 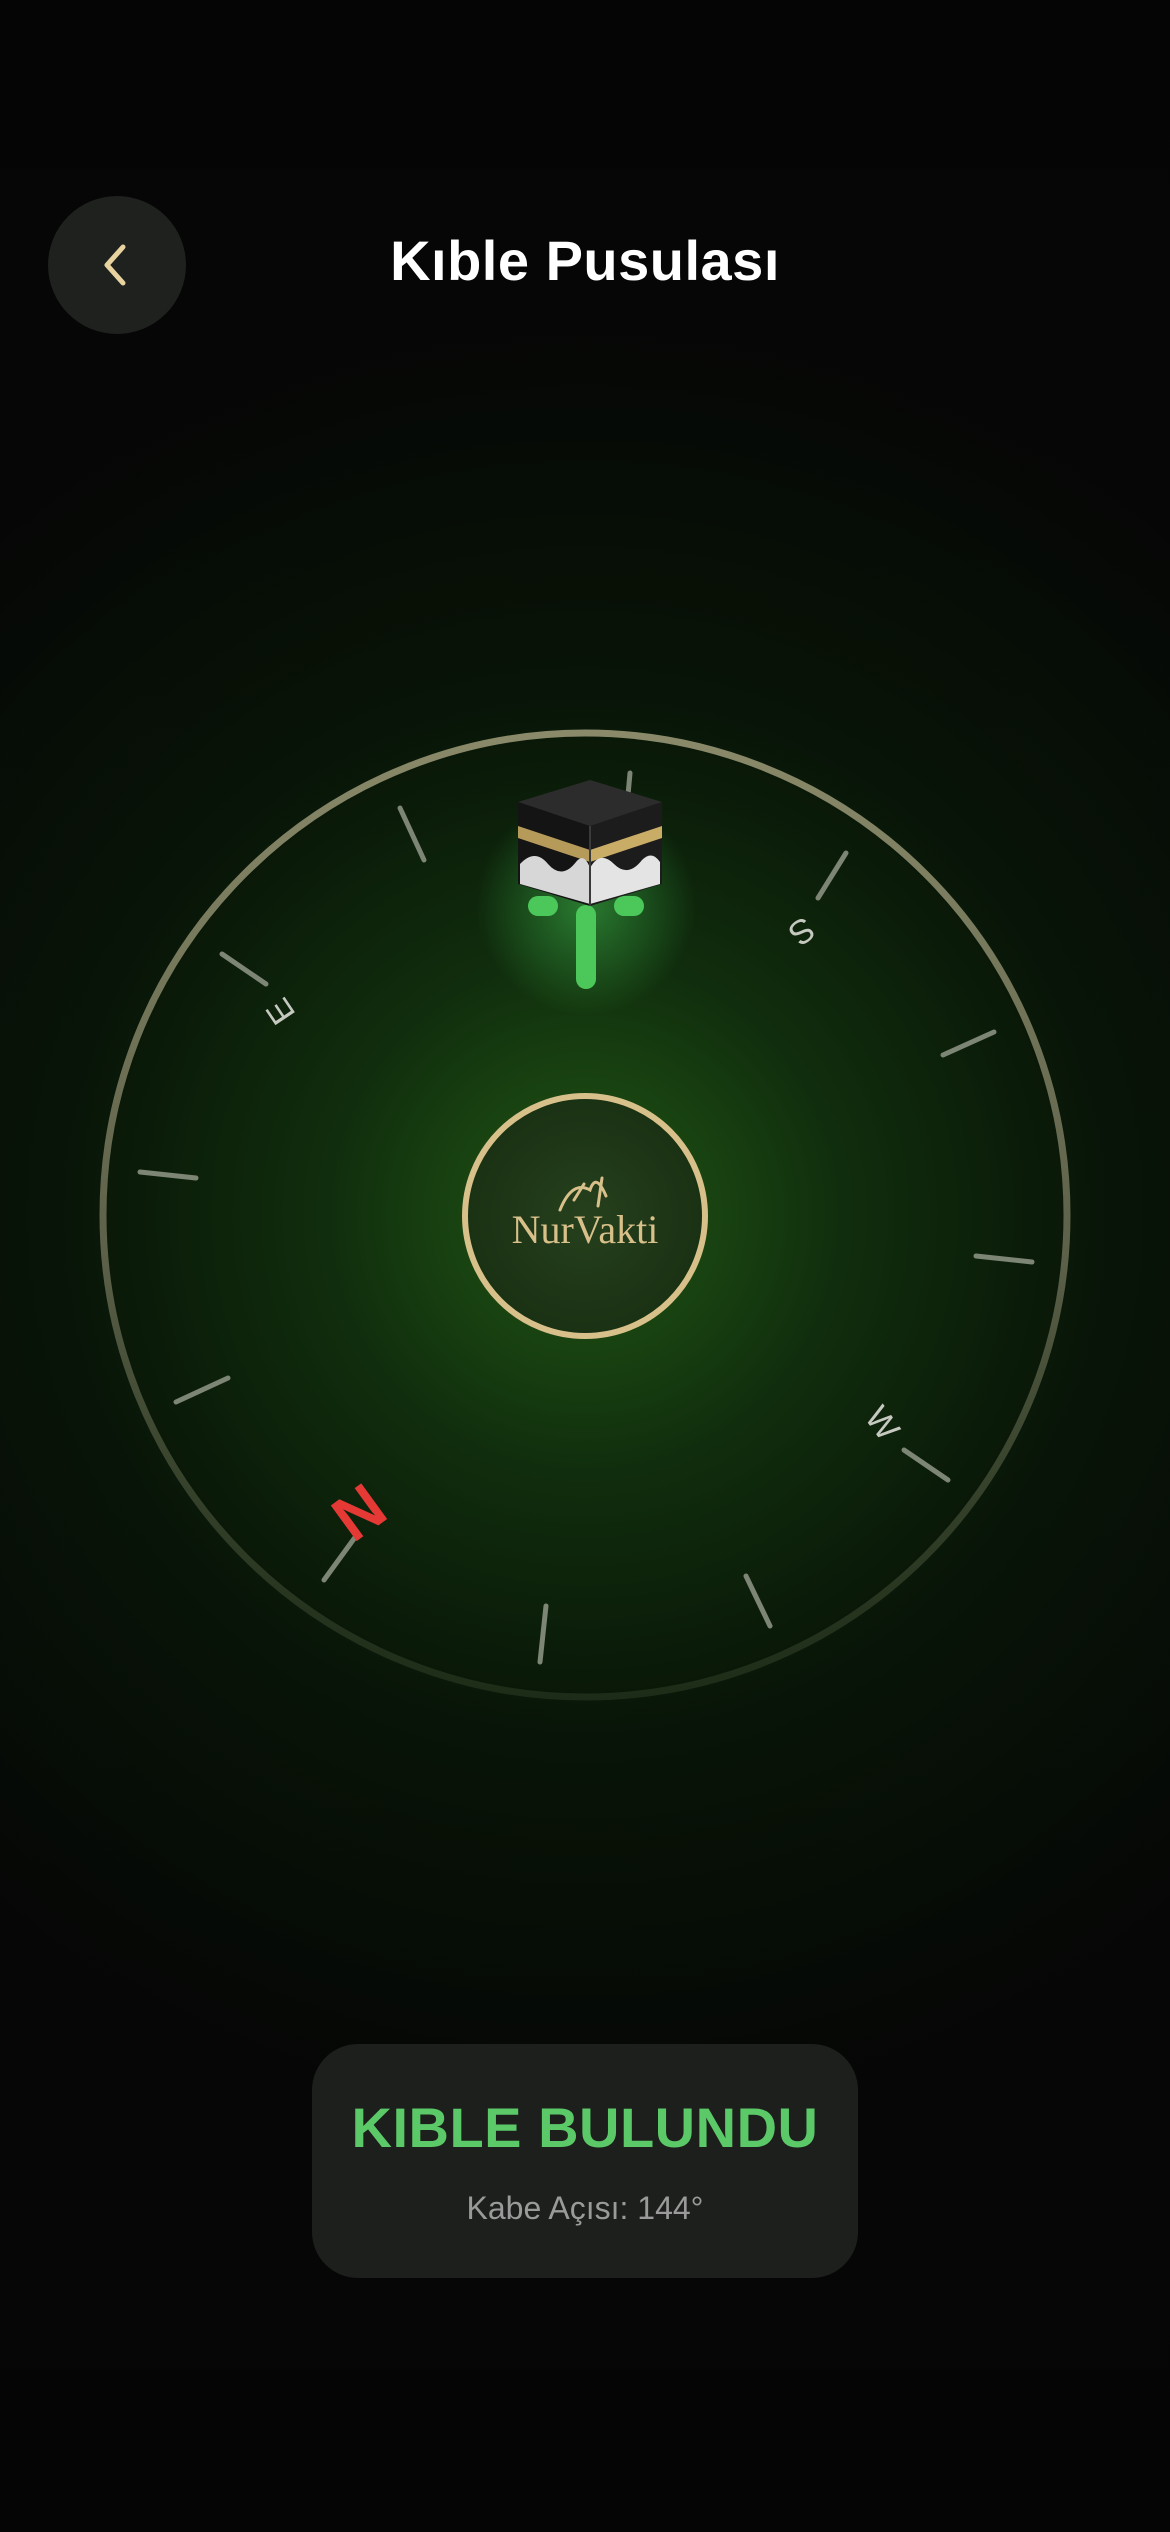 I want to click on kaaba-icon, so click(x=590, y=843).